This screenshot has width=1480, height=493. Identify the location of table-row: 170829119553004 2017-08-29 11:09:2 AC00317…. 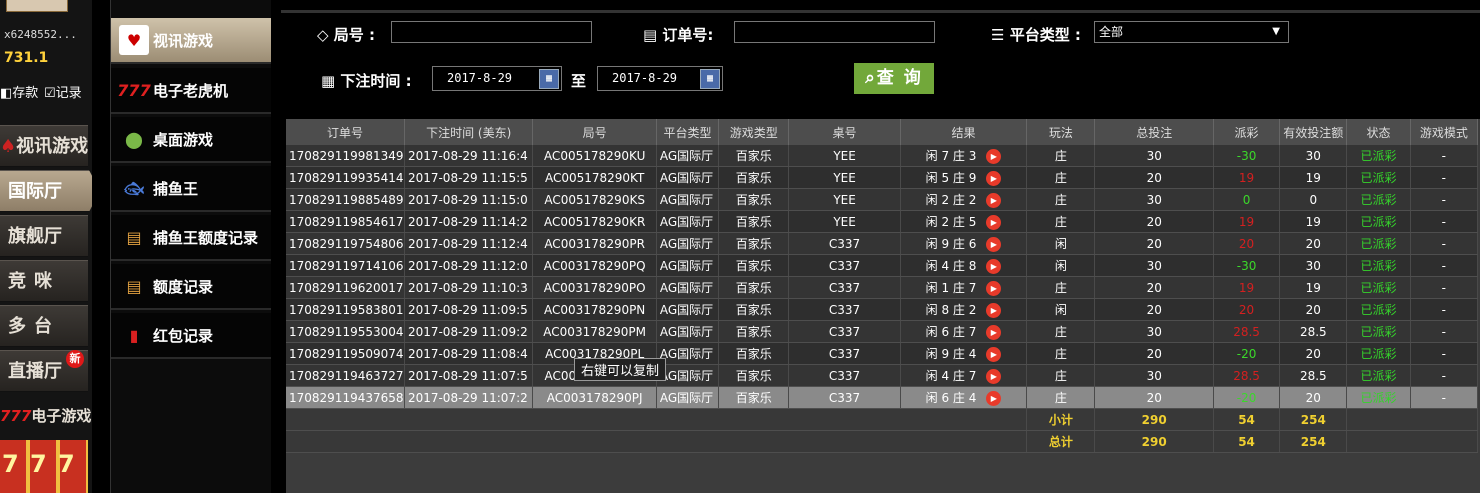
(882, 331).